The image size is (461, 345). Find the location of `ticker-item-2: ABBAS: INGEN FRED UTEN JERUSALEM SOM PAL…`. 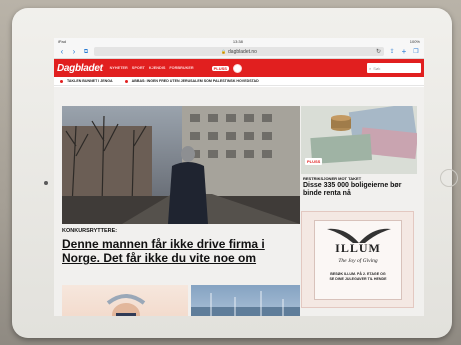

ticker-item-2: ABBAS: INGEN FRED UTEN JERUSALEM SOM PAL… is located at coordinates (195, 81).